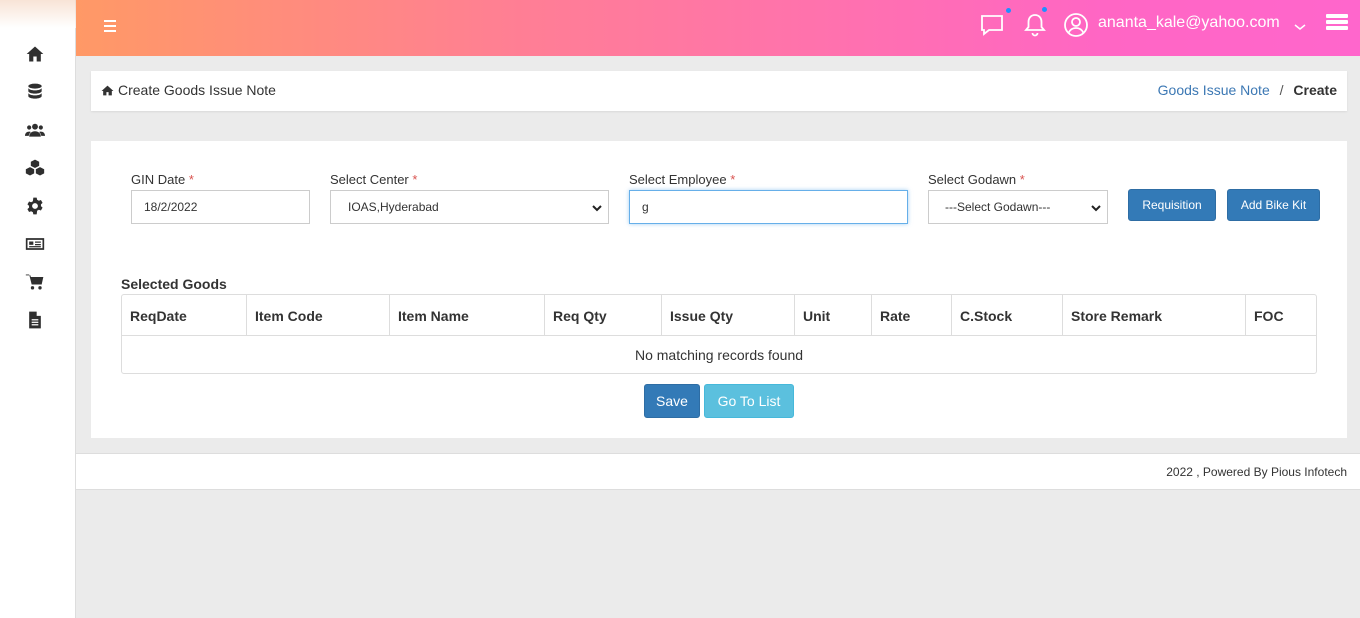 Image resolution: width=1360 pixels, height=618 pixels. Describe the element at coordinates (374, 179) in the screenshot. I see `center-label: Select Center *` at that location.